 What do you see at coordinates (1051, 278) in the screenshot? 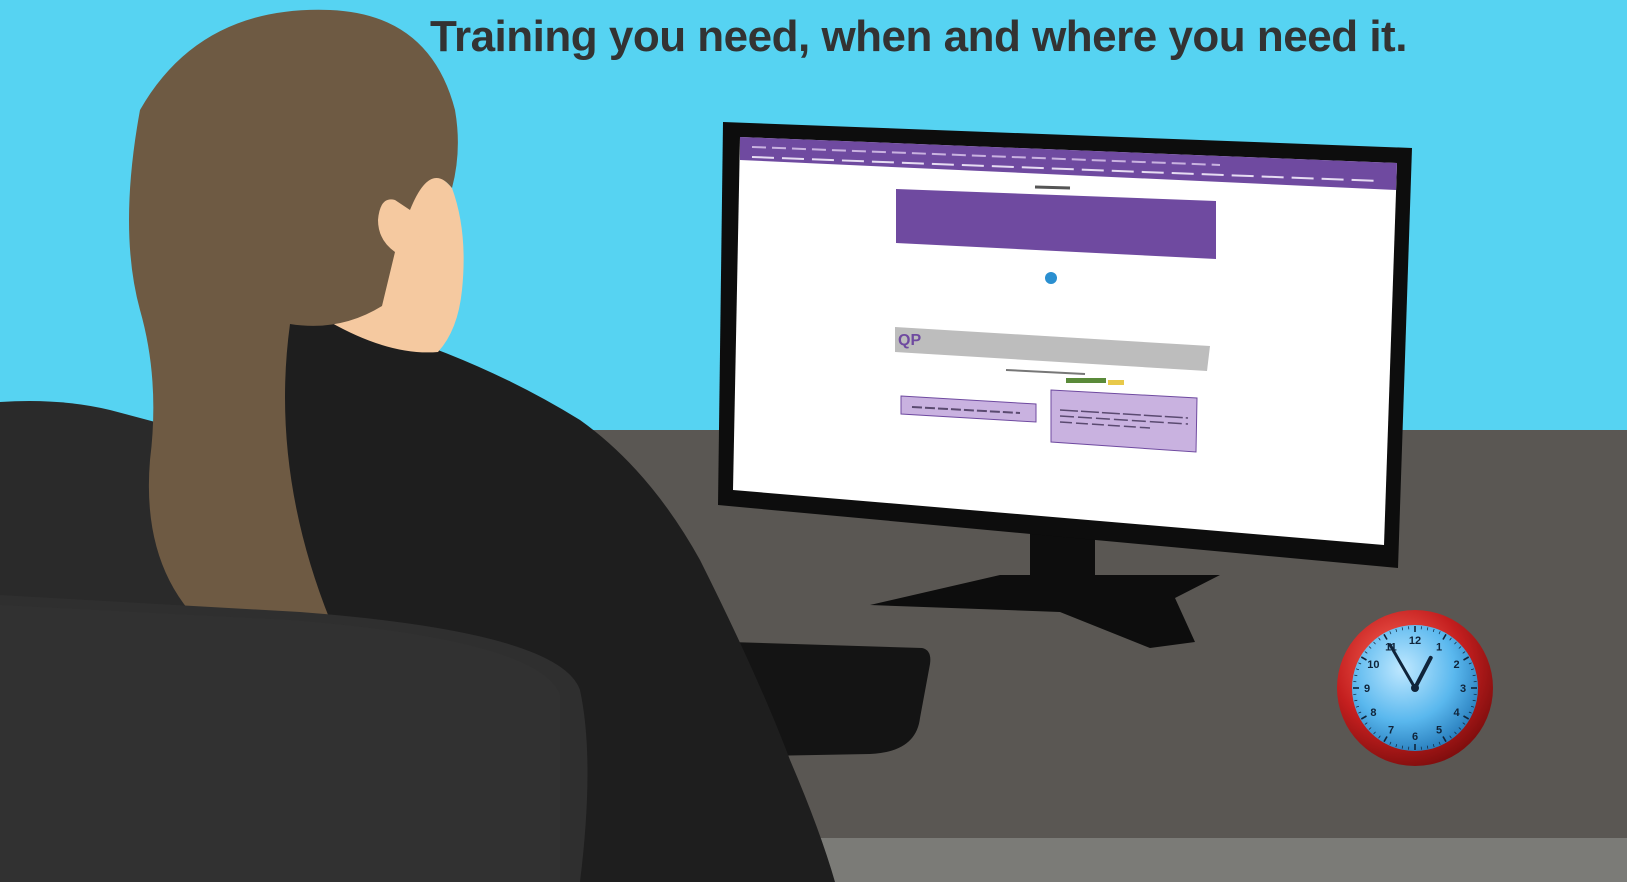
I see `screen-play-dot` at bounding box center [1051, 278].